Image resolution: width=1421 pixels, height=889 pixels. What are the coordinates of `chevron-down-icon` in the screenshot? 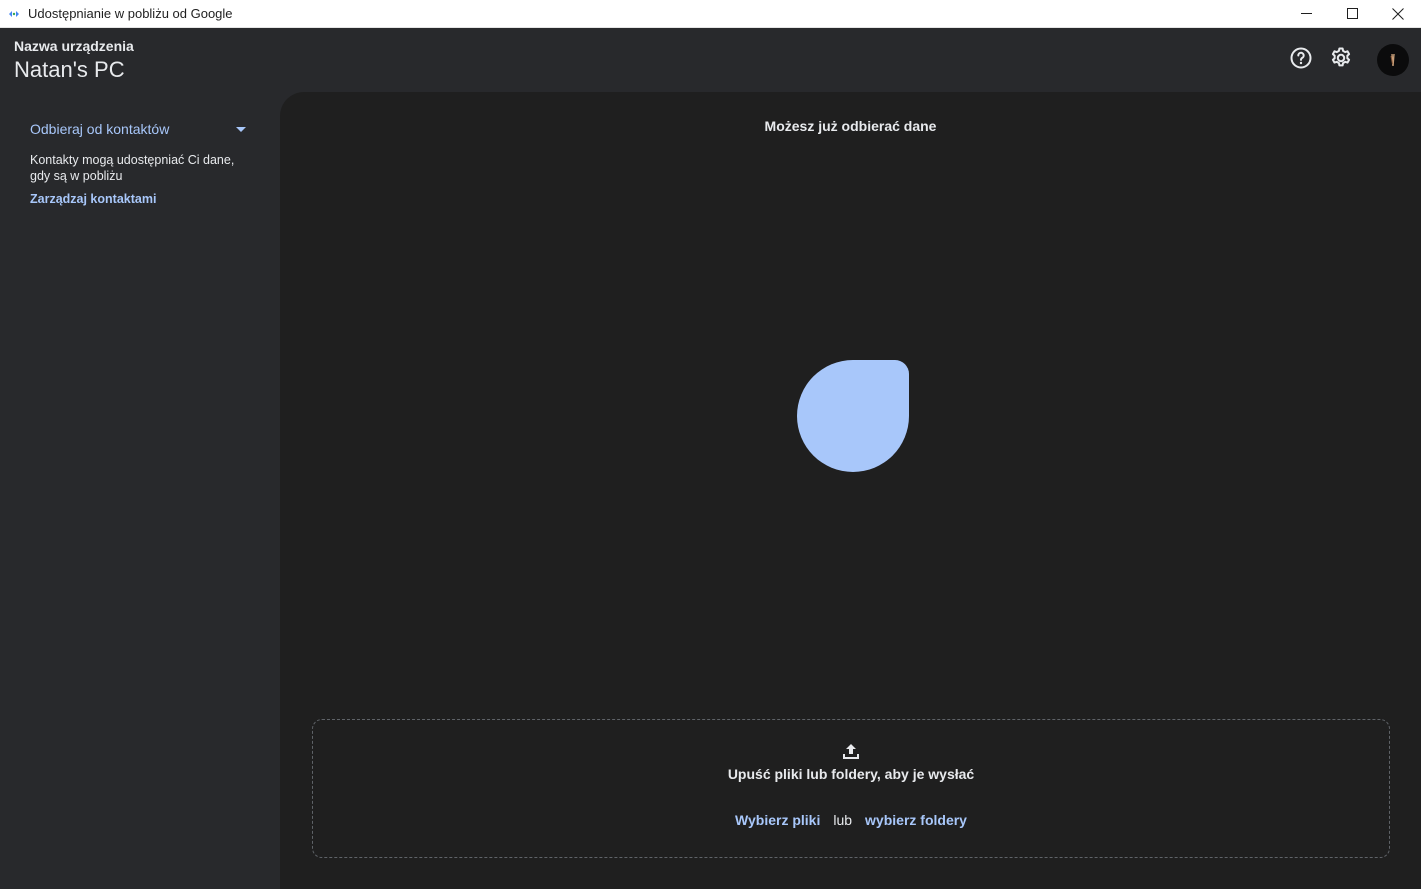 It's located at (241, 129).